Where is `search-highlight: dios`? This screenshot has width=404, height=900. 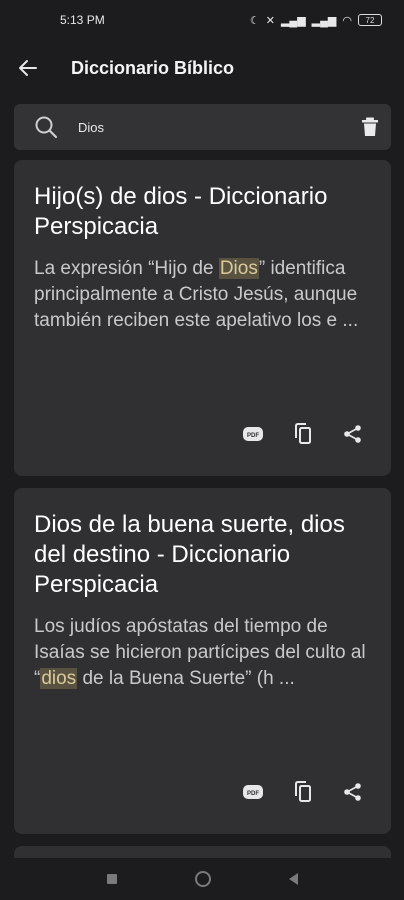
search-highlight: dios is located at coordinates (59, 678).